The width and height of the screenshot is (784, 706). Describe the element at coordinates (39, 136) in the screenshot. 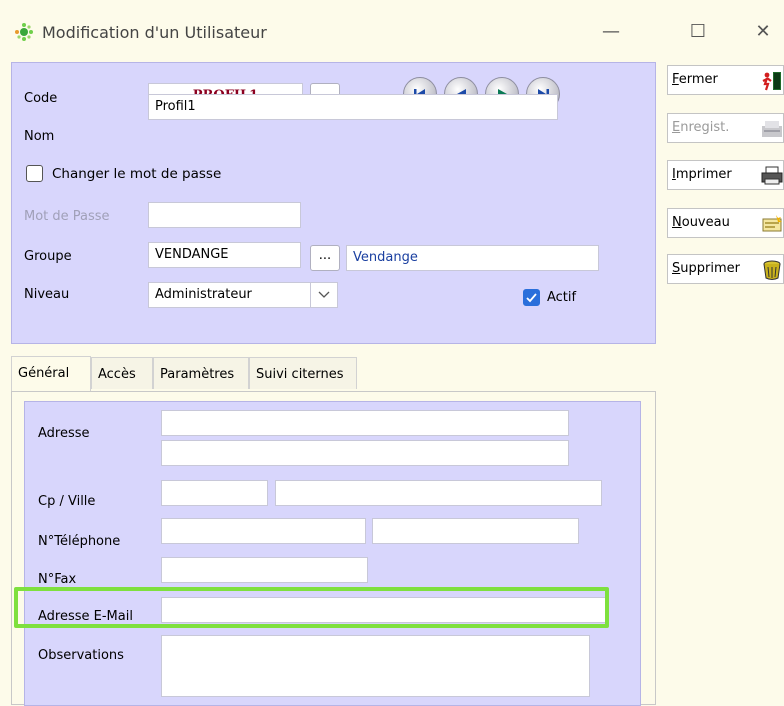

I see `nom-label: Nom` at that location.